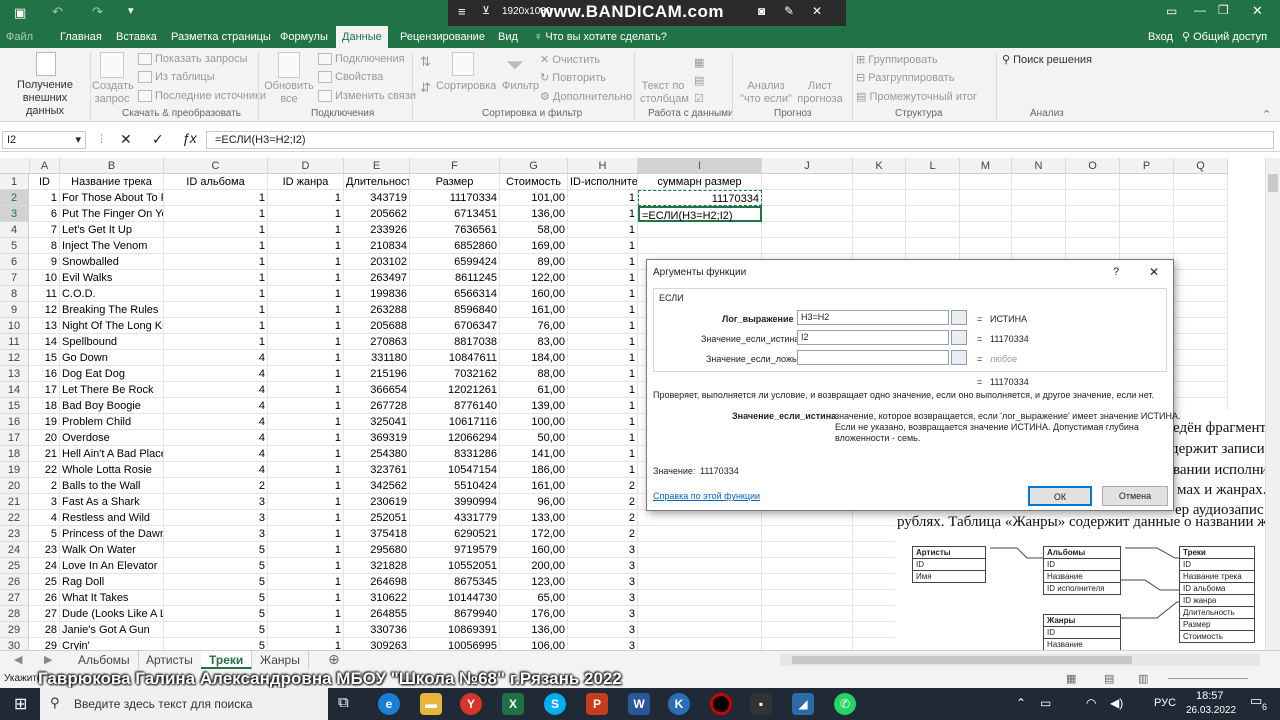 This screenshot has height=720, width=1280. What do you see at coordinates (1273, 183) in the screenshot?
I see `scrollbar-thumb` at bounding box center [1273, 183].